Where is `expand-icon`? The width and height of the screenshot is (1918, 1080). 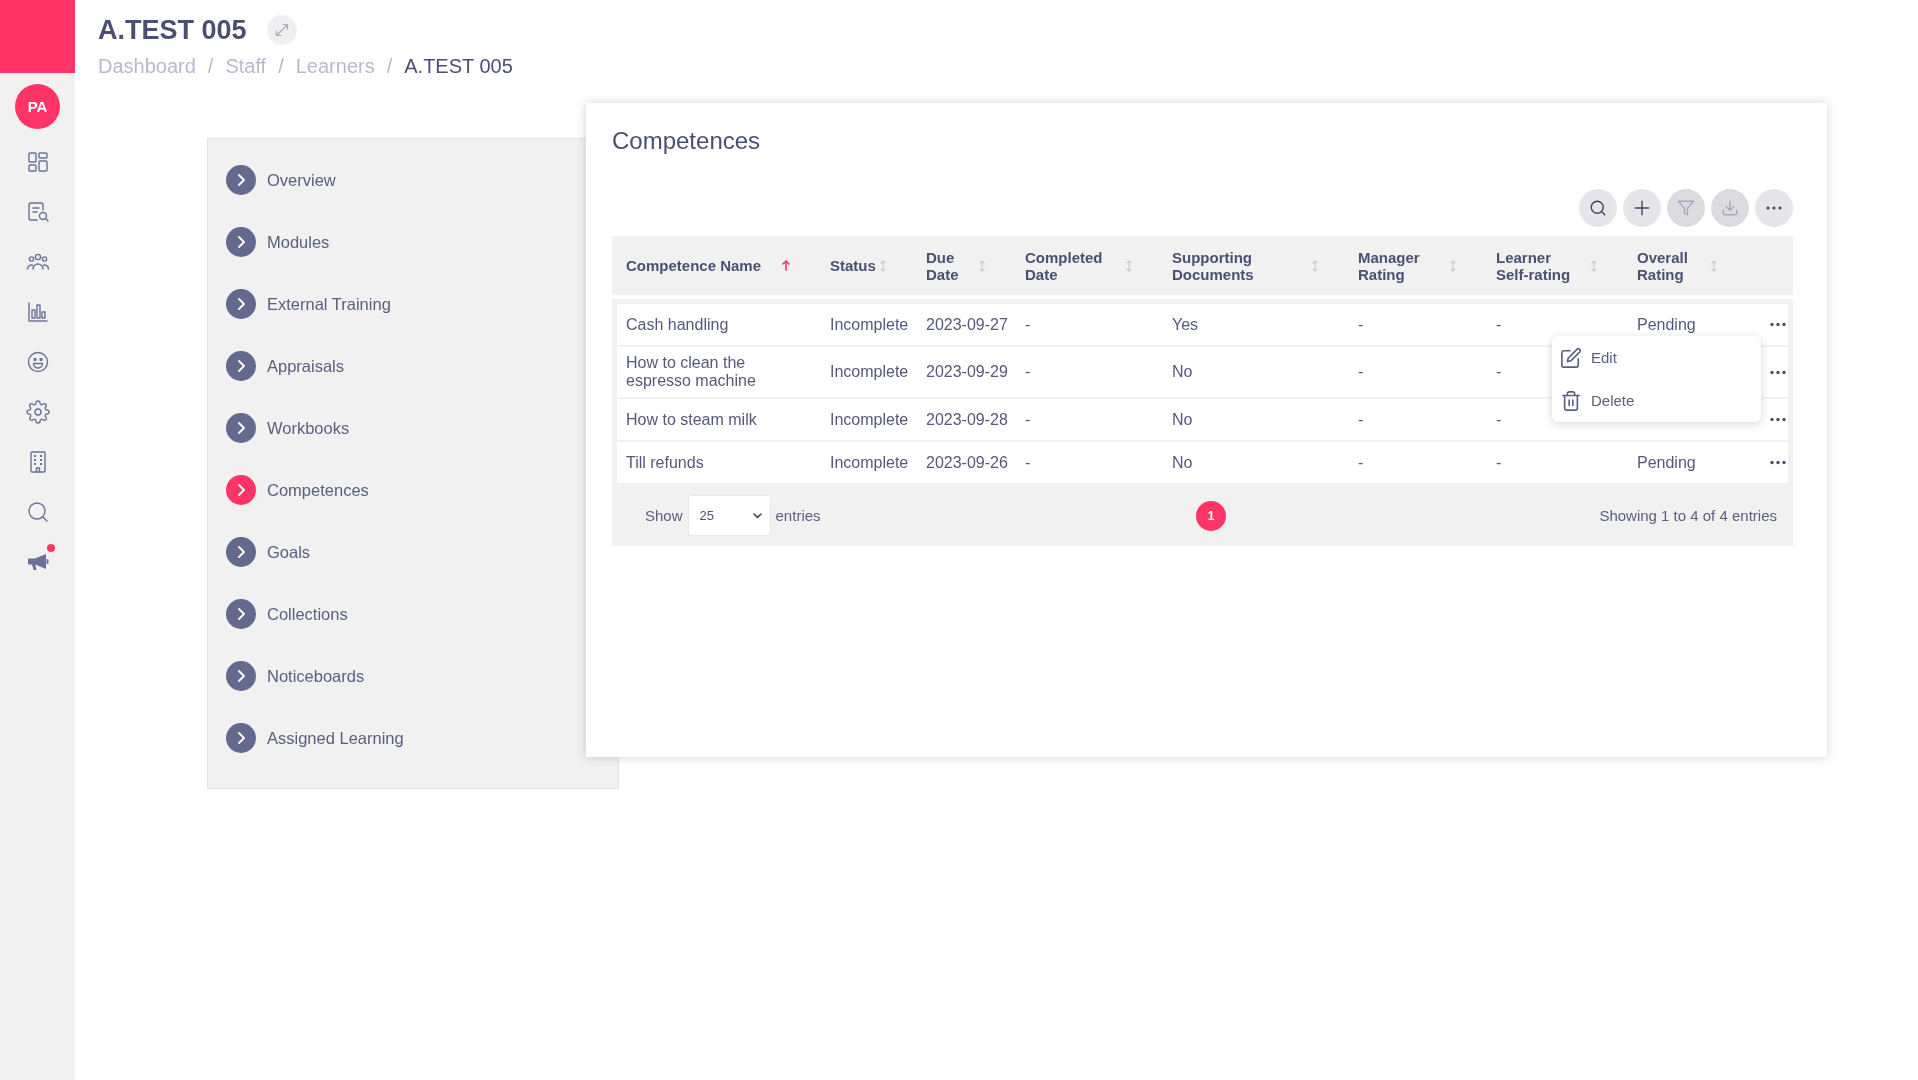 expand-icon is located at coordinates (281, 30).